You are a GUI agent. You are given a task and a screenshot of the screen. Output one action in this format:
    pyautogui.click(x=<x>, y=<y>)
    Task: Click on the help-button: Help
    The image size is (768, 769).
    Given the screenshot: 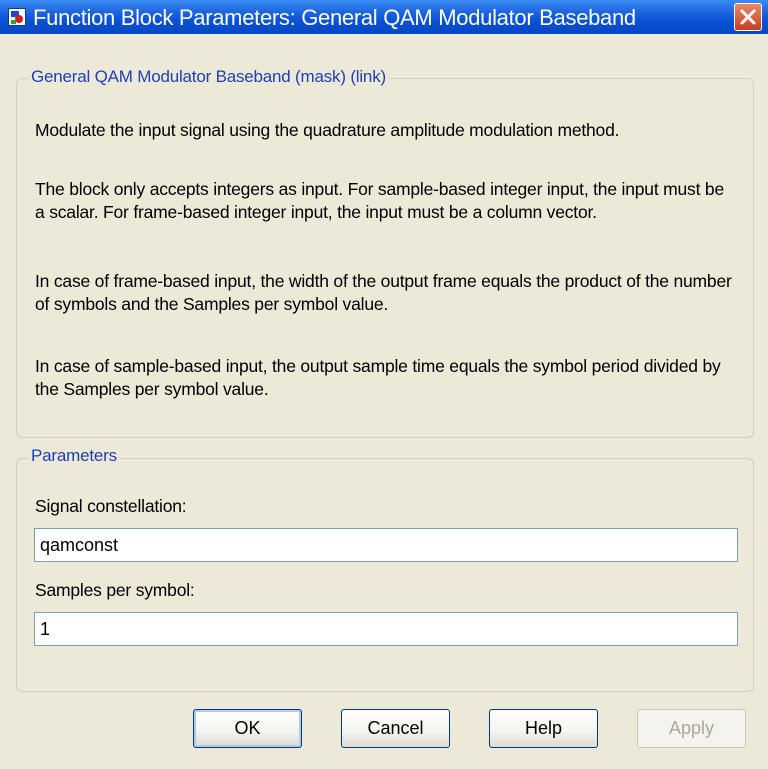 What is the action you would take?
    pyautogui.click(x=543, y=728)
    